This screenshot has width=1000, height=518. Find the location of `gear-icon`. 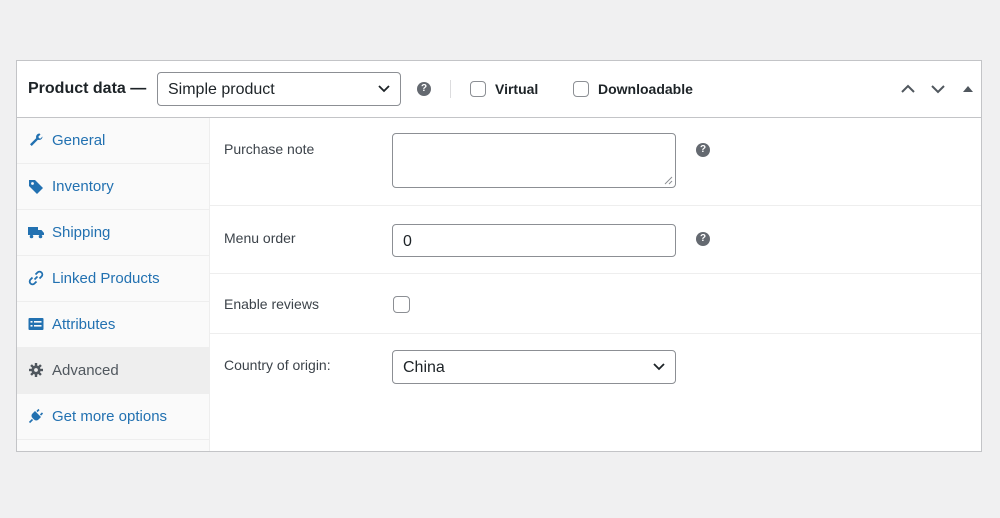

gear-icon is located at coordinates (36, 370).